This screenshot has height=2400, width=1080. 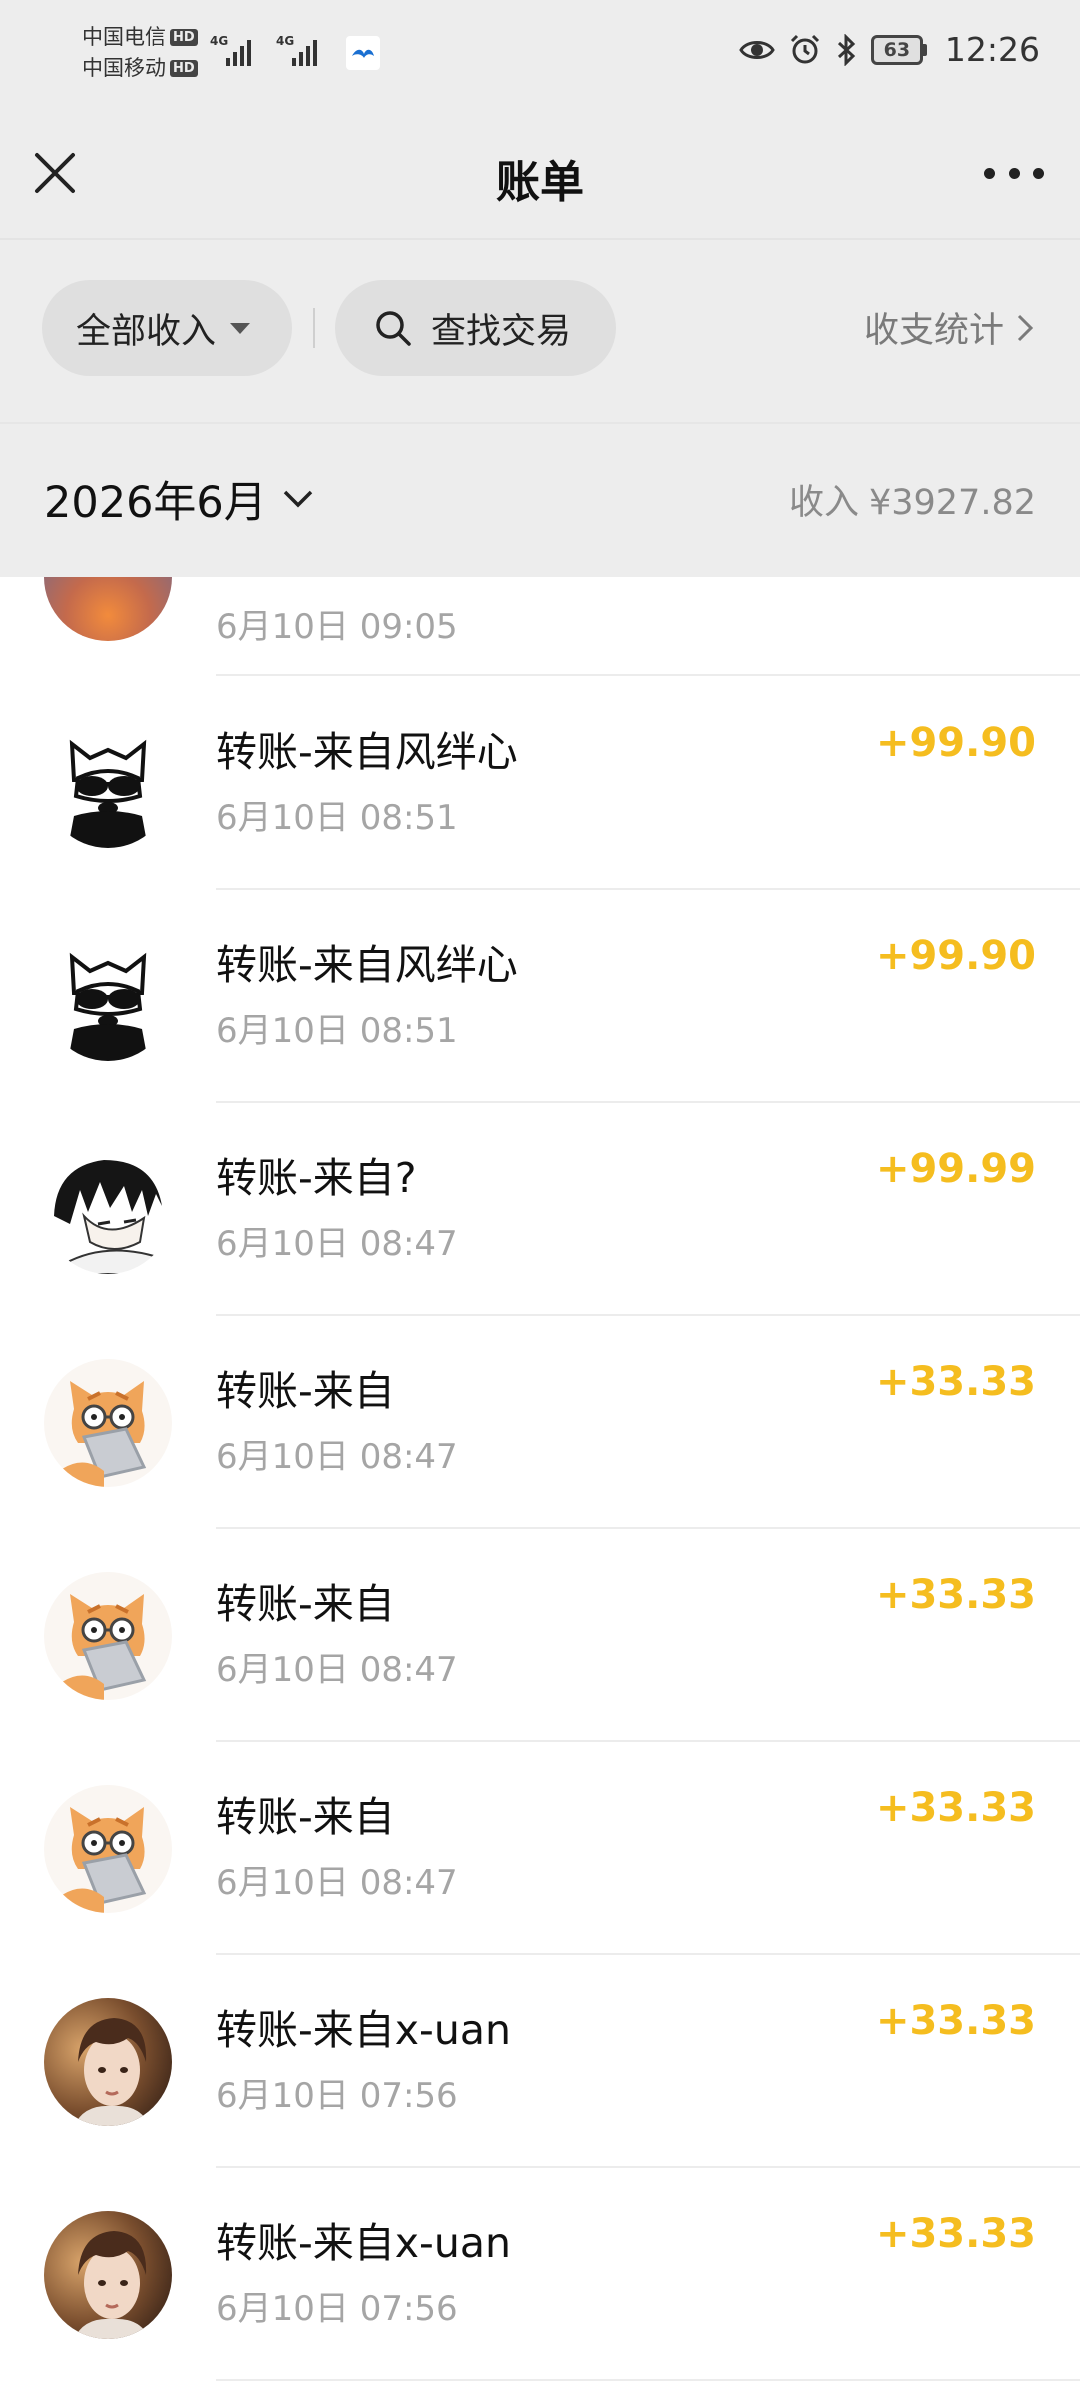 What do you see at coordinates (804, 48) in the screenshot?
I see `alarm-icon` at bounding box center [804, 48].